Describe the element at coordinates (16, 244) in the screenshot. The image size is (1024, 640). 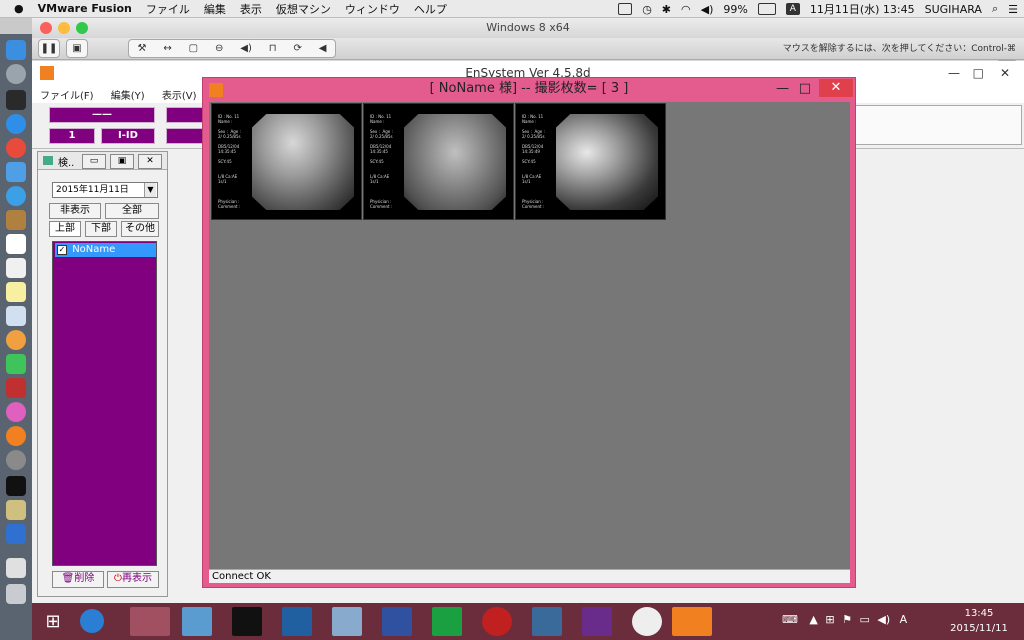
I see `calendar-icon` at that location.